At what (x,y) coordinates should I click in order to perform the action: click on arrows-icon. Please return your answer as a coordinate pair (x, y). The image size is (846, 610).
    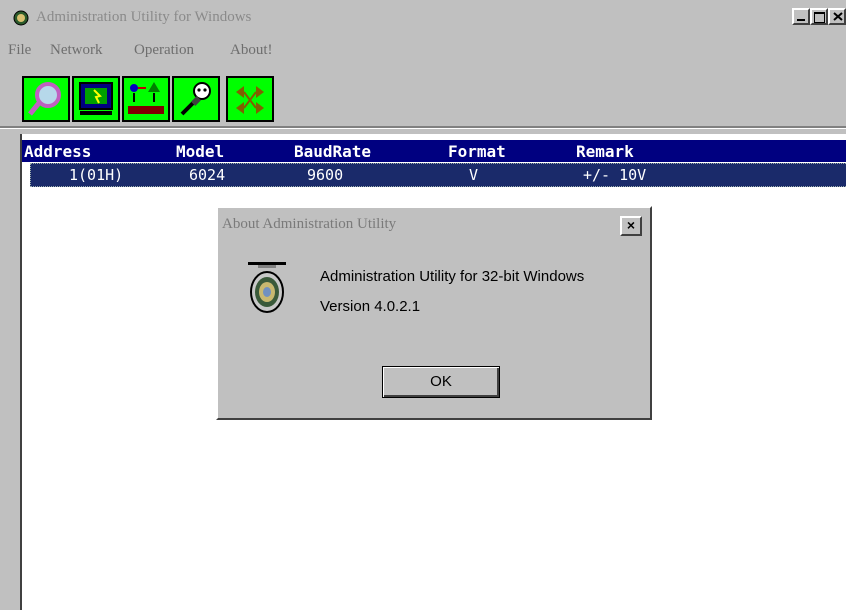
    Looking at the image, I should click on (250, 100).